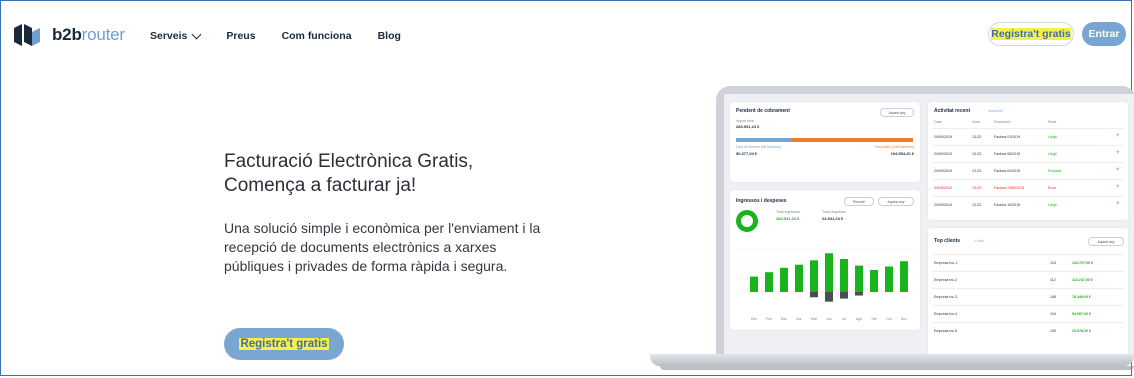  What do you see at coordinates (1028, 171) in the screenshot?
I see `activity-row: 24/09/2019 13:23 Factura 02/2019 Enviada +` at bounding box center [1028, 171].